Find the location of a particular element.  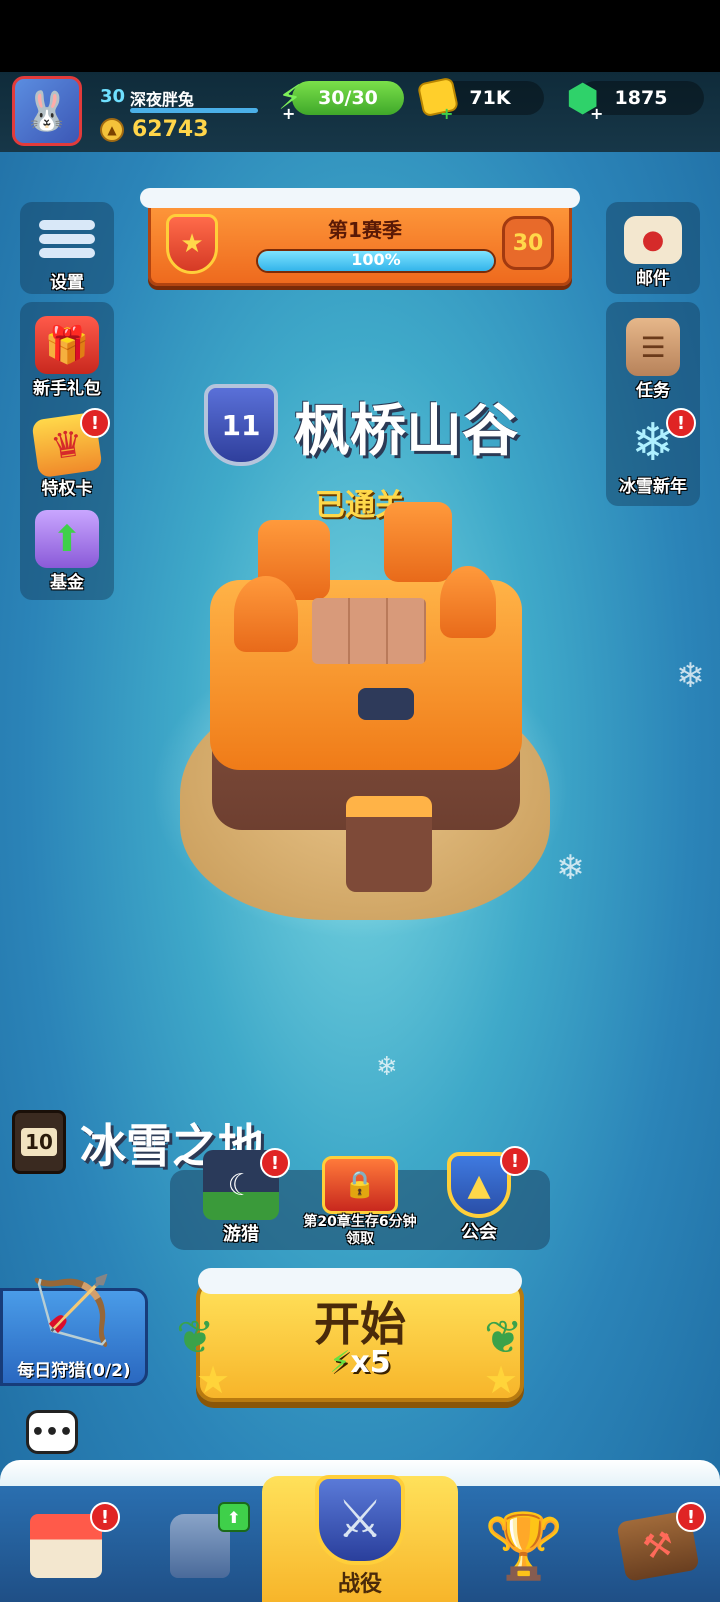

season-title: 第1赛季 is located at coordinates (365, 230).